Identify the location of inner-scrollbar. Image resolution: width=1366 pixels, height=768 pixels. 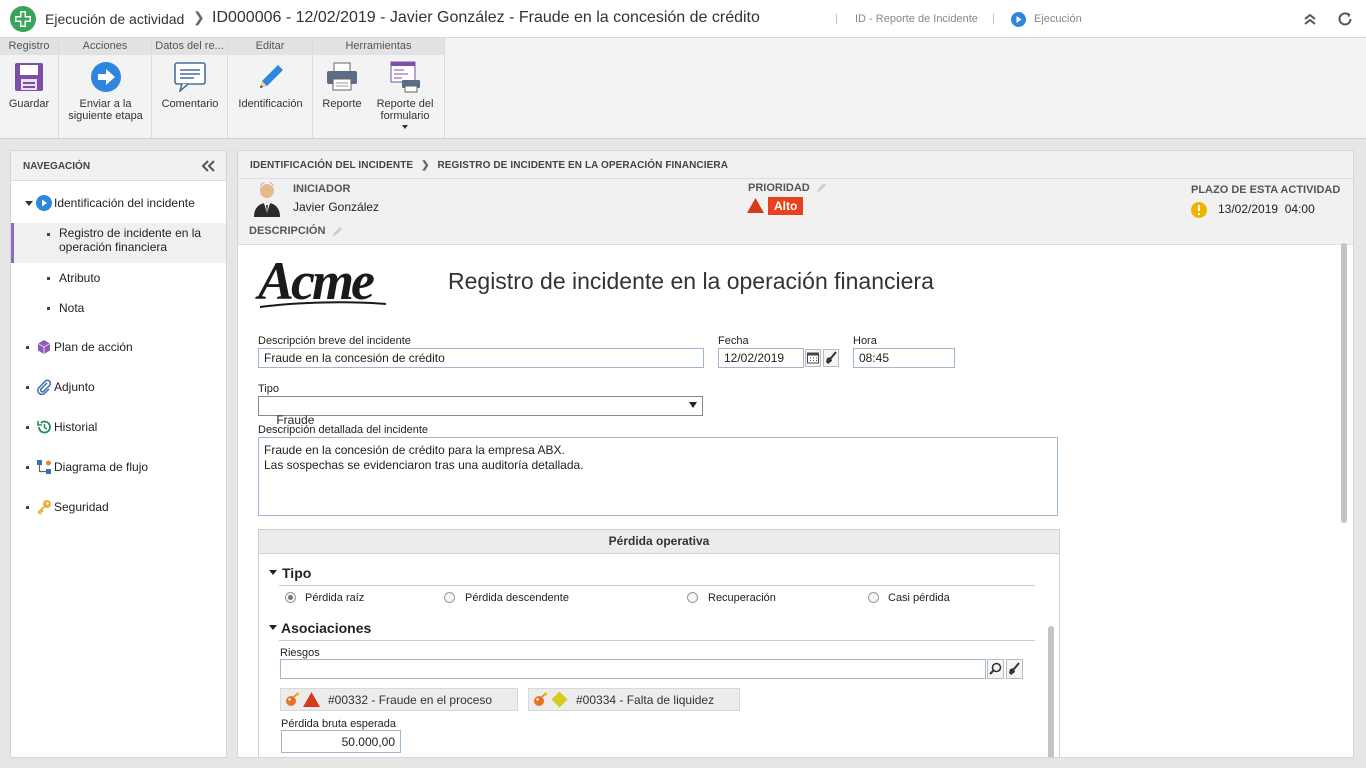
(1051, 691).